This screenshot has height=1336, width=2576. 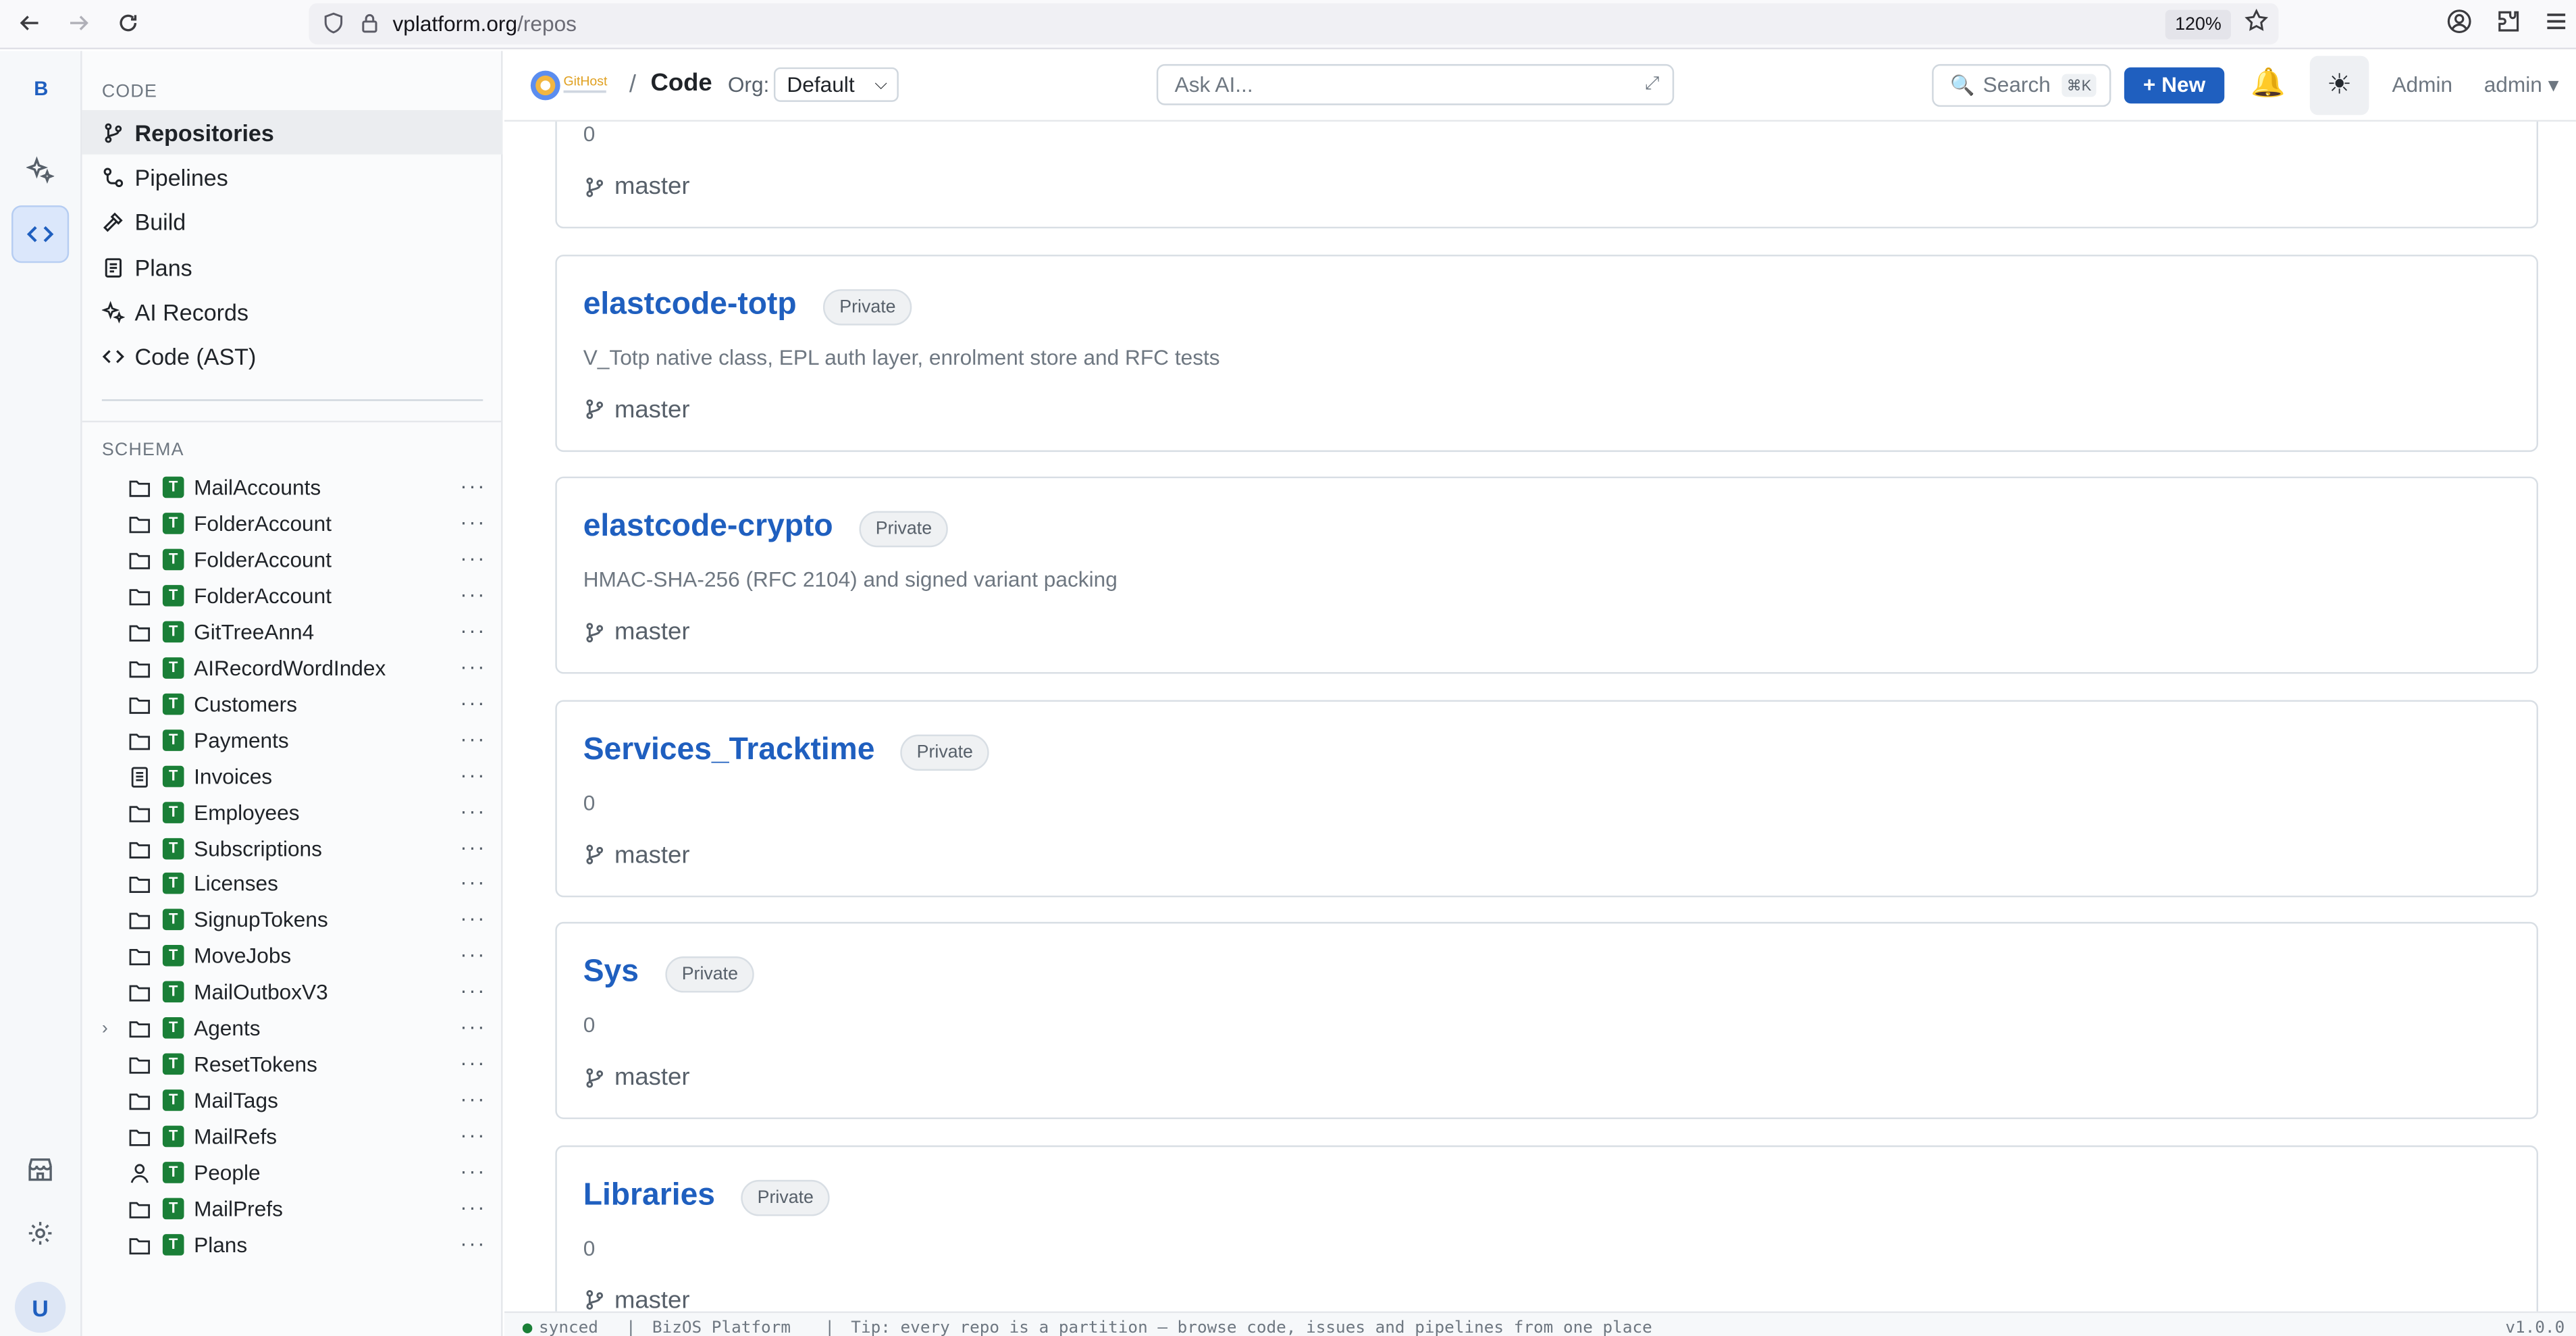 I want to click on schema-row: T MailRefs ···, so click(x=292, y=1137).